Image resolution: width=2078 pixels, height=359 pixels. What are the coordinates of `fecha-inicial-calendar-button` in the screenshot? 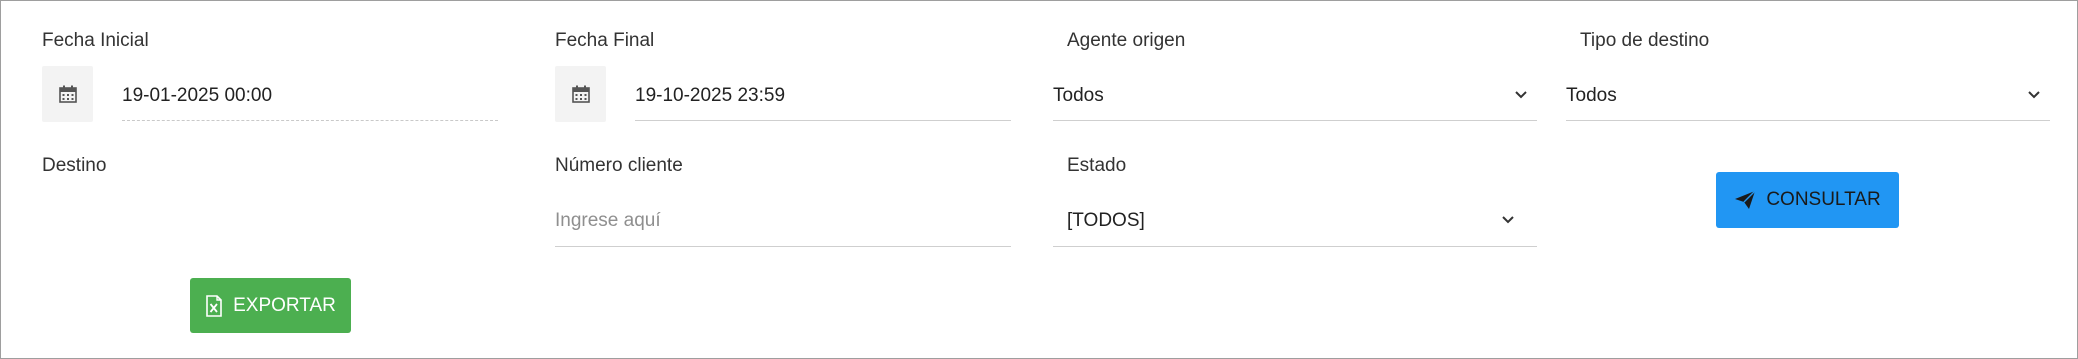 It's located at (67, 94).